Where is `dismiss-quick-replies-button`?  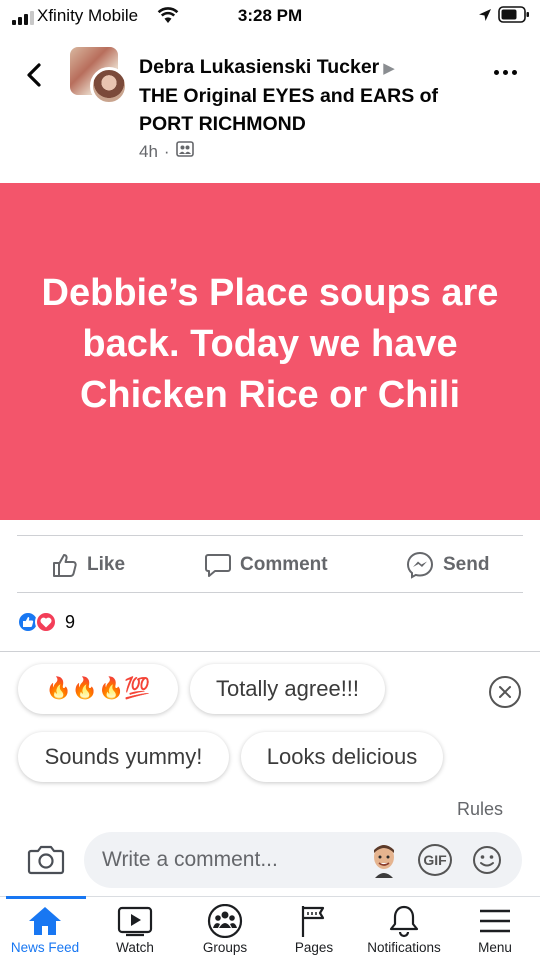 dismiss-quick-replies-button is located at coordinates (505, 692).